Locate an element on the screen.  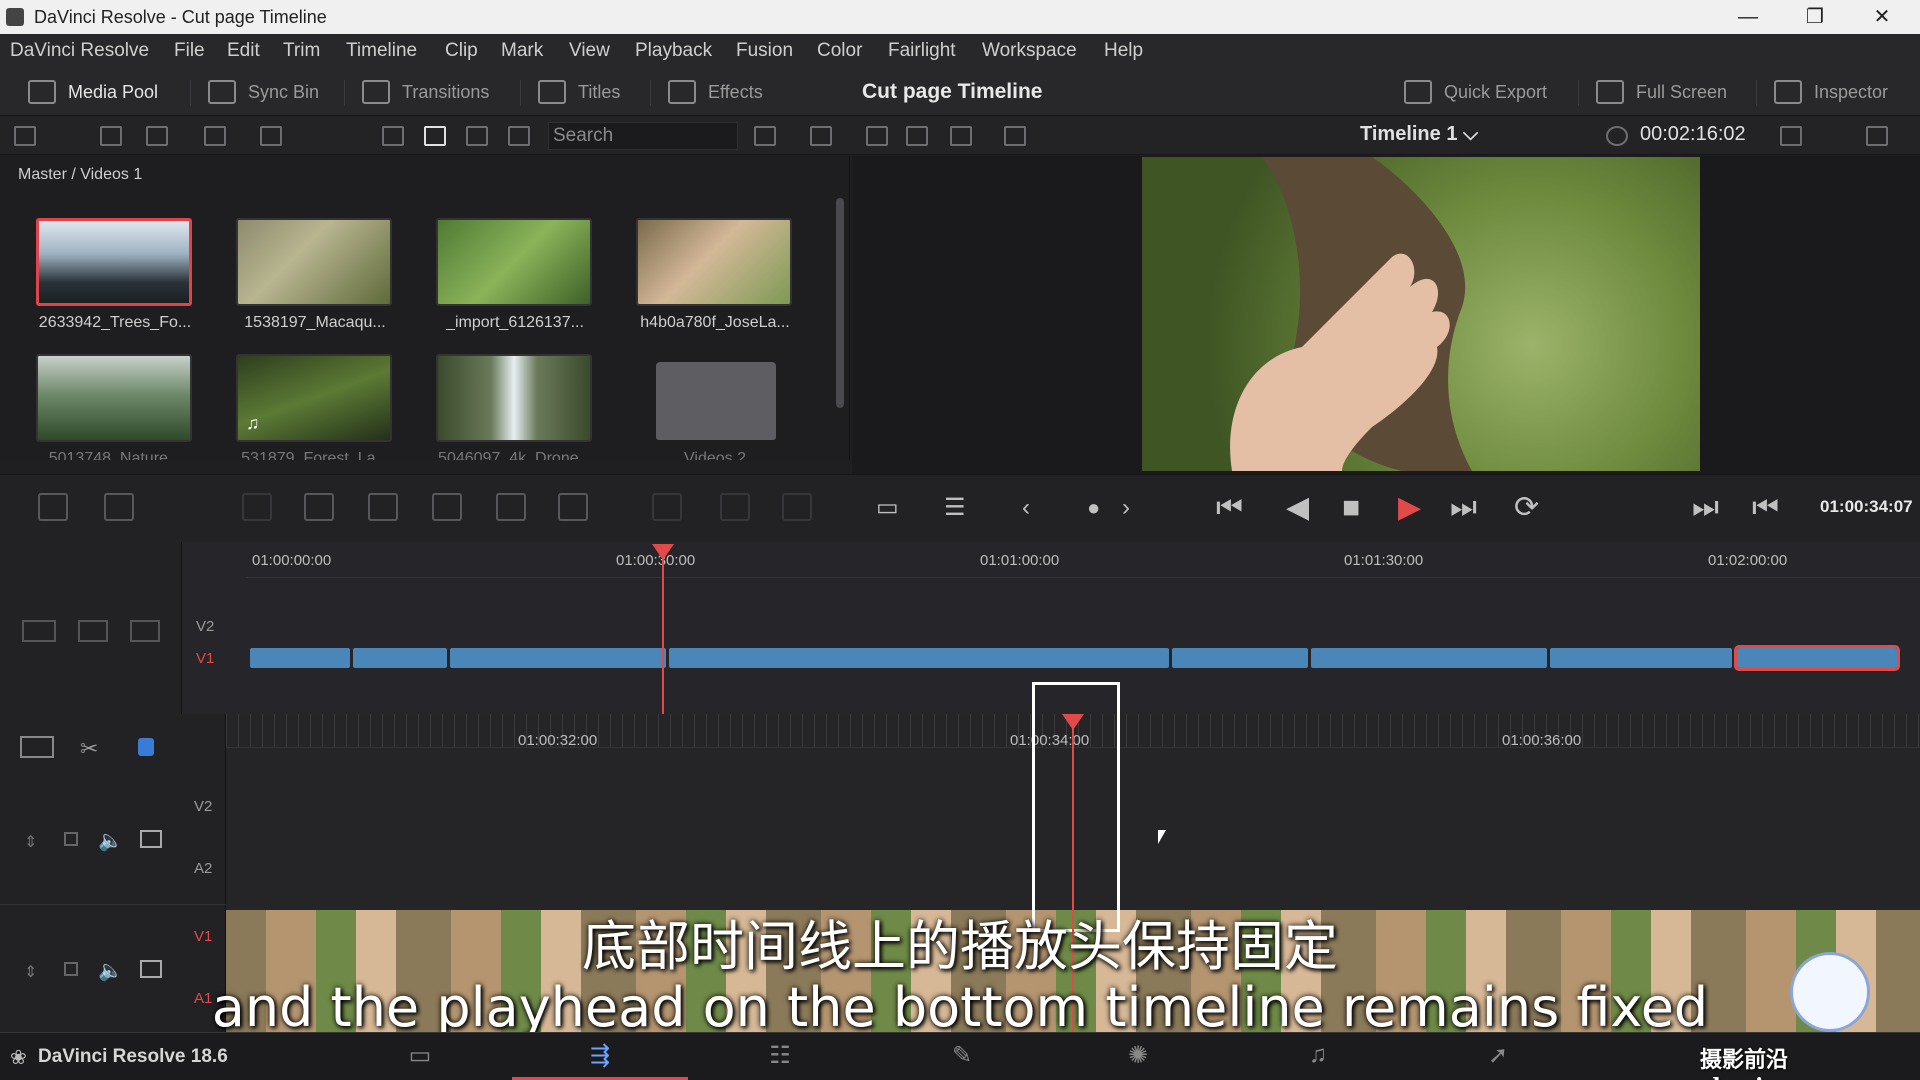
film-icon is located at coordinates (151, 839).